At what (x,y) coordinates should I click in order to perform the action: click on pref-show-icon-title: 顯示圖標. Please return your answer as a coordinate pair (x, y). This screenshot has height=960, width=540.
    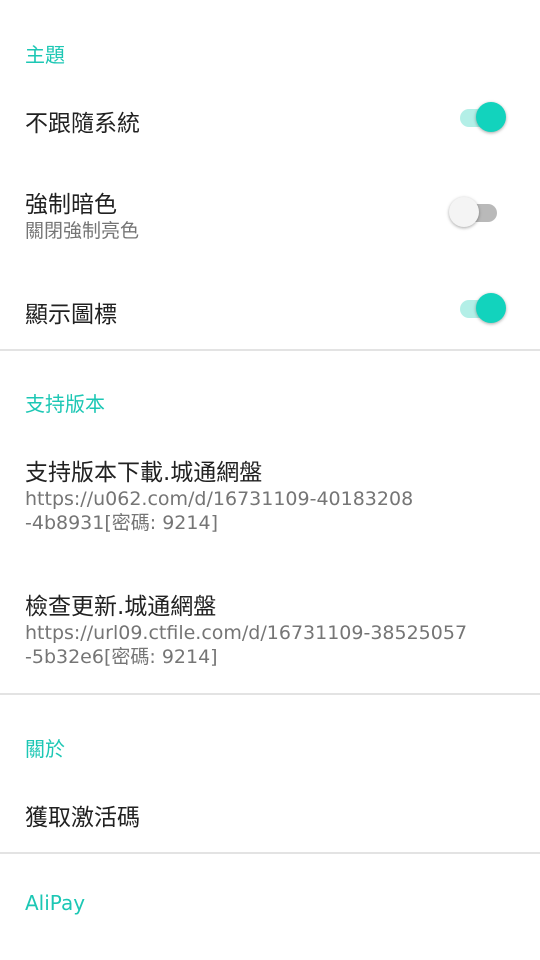
    Looking at the image, I should click on (71, 315).